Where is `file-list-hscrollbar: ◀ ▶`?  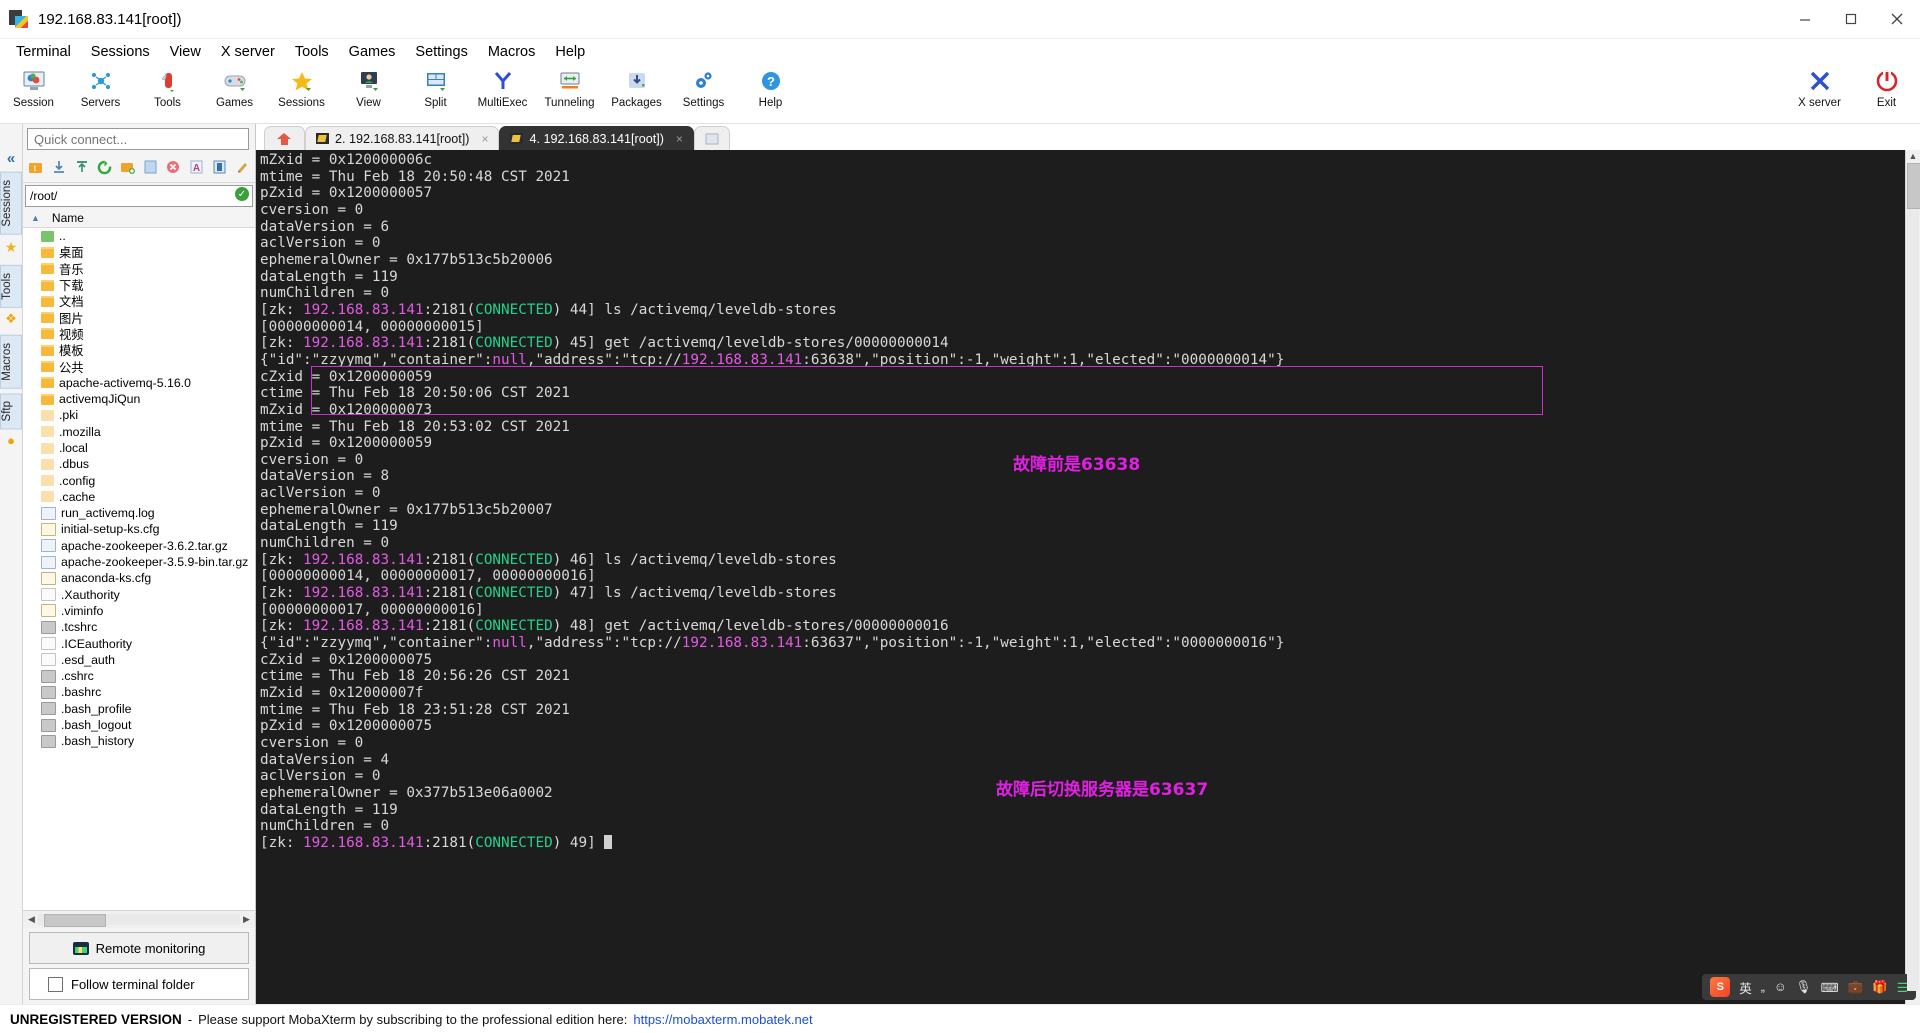 file-list-hscrollbar: ◀ ▶ is located at coordinates (139, 919).